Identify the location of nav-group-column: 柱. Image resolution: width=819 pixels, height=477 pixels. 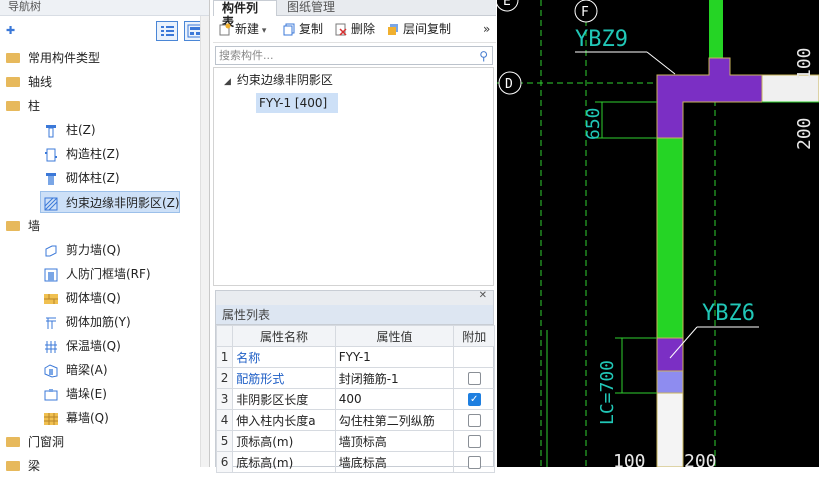
(23, 106).